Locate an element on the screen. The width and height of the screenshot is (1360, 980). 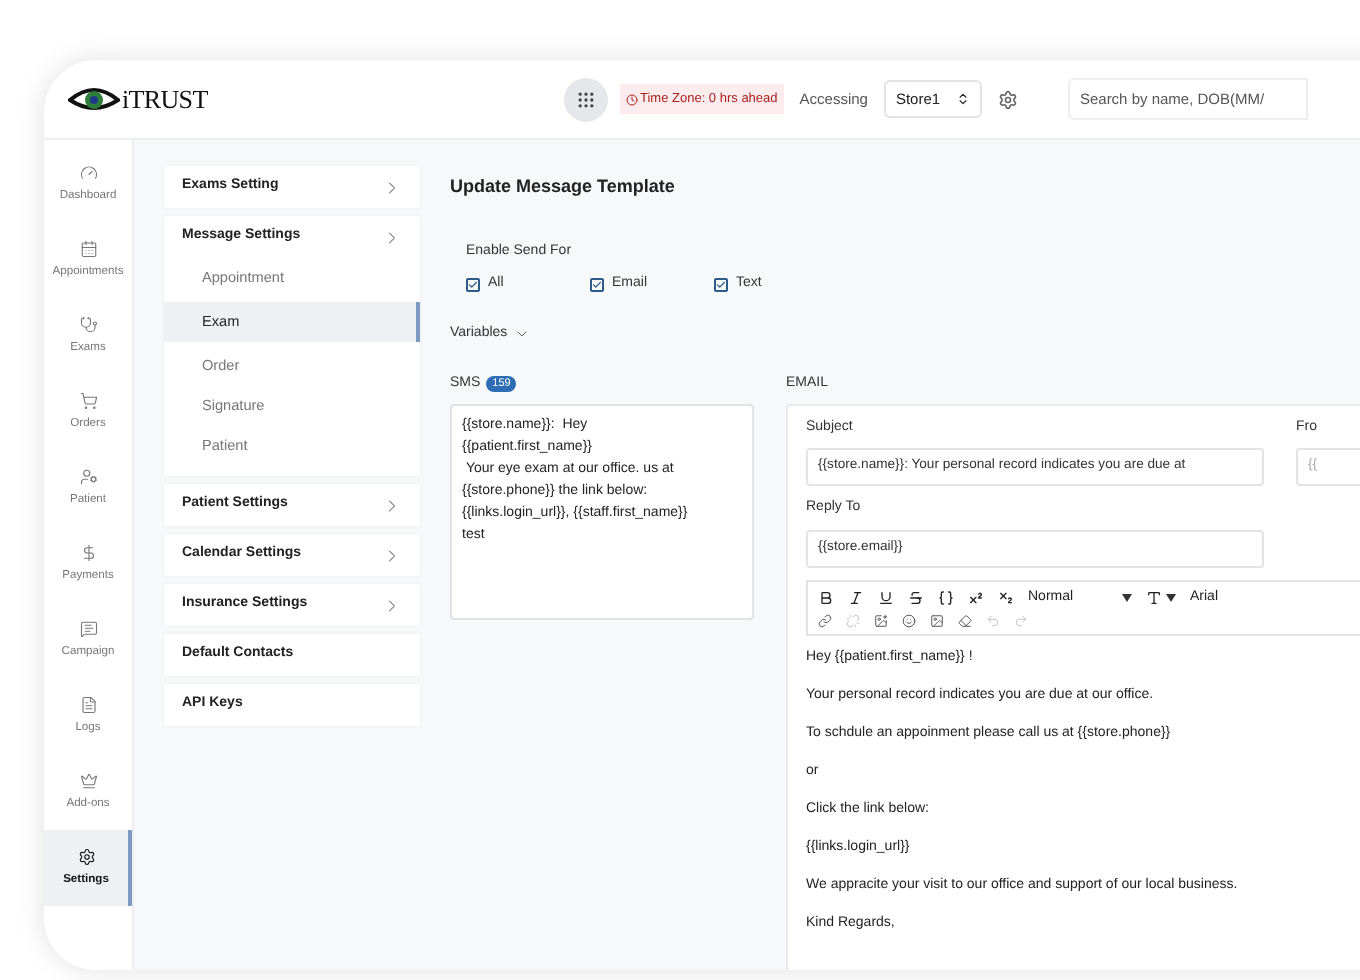
image-icon is located at coordinates (937, 621).